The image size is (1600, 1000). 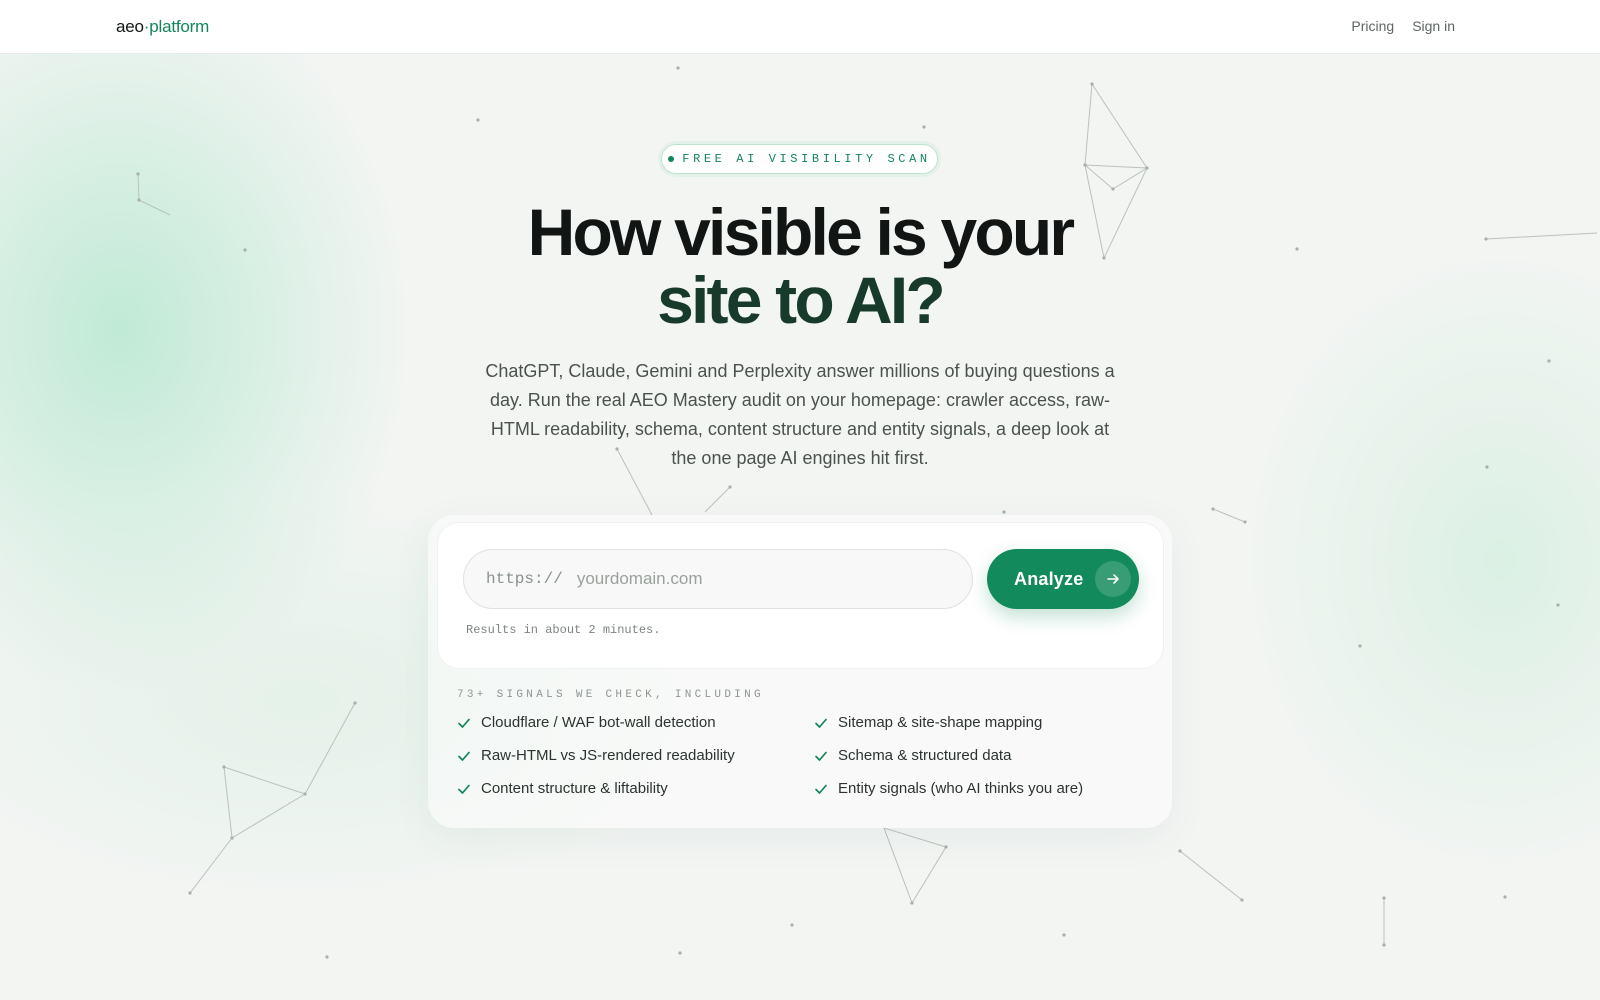 I want to click on signal-item: Schema & structured data, so click(x=912, y=755).